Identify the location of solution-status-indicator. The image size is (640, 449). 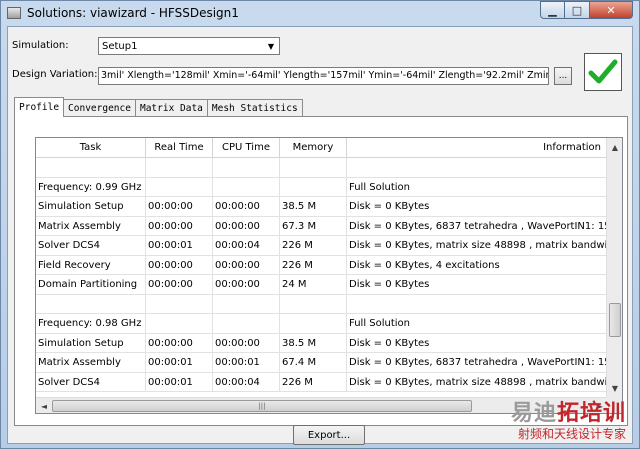
(603, 72).